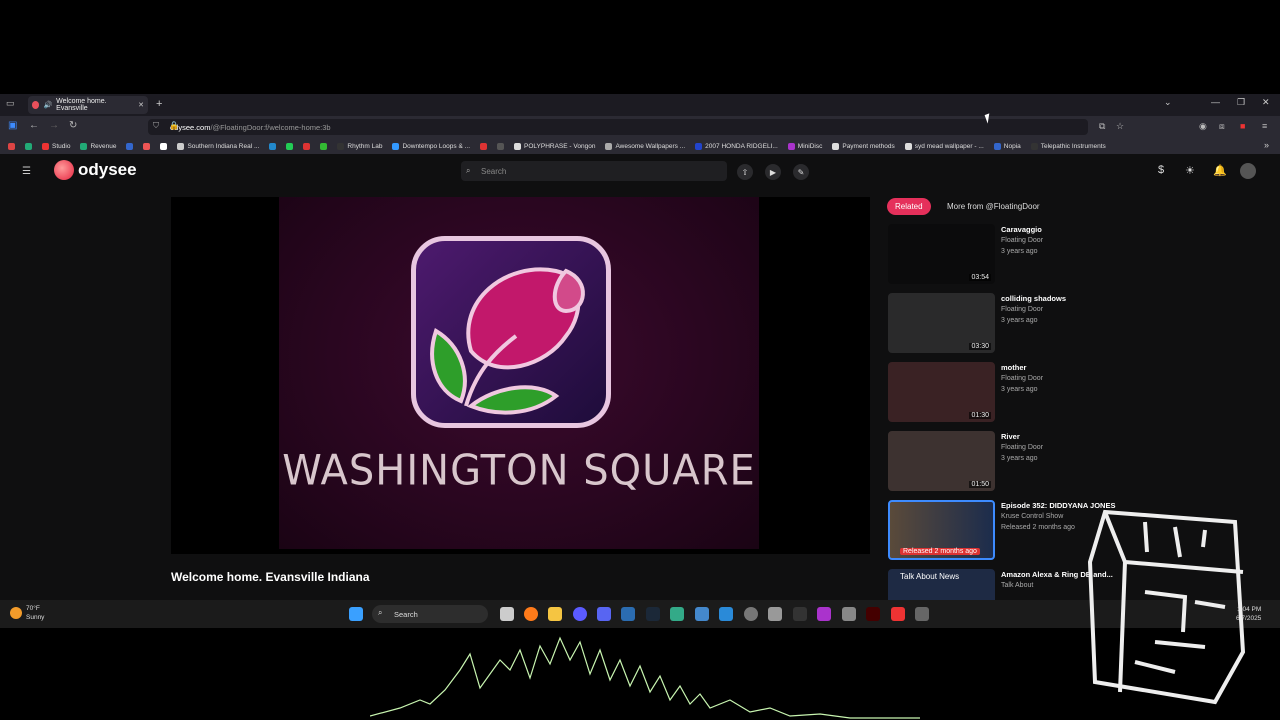 The width and height of the screenshot is (1280, 720). I want to click on item-text: mother Floating Door 3 years ago, so click(1076, 378).